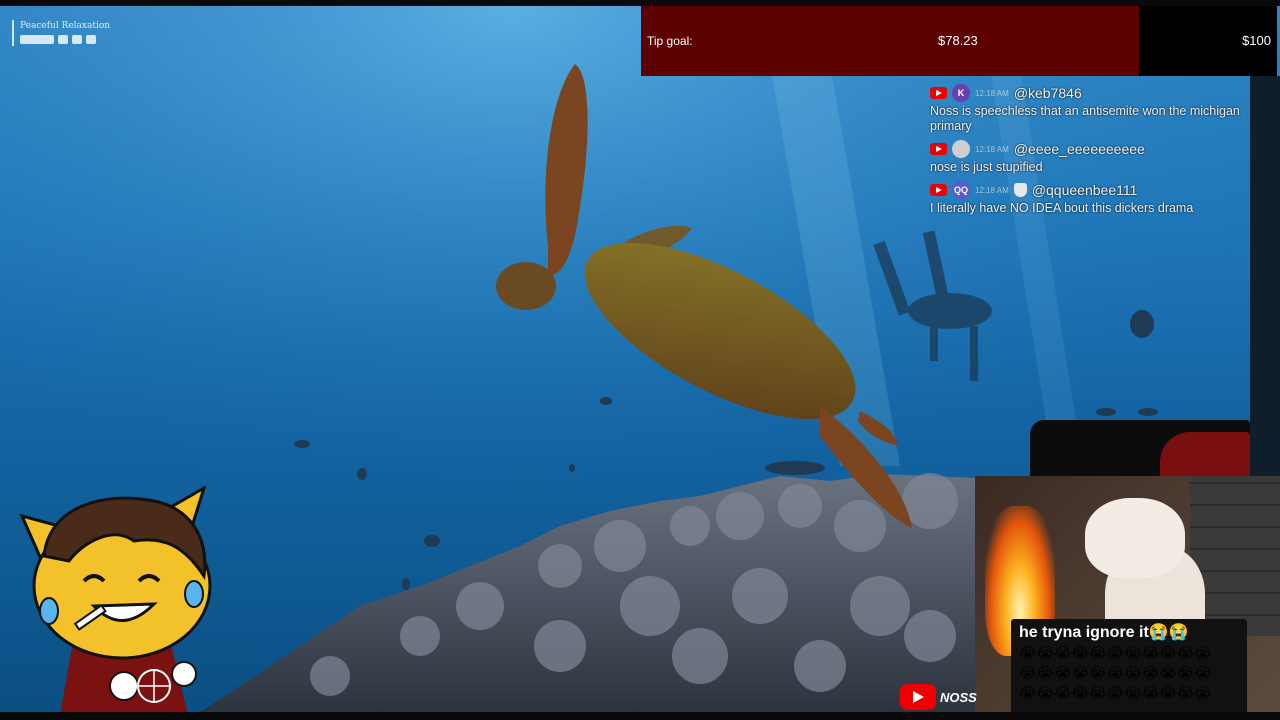  What do you see at coordinates (961, 93) in the screenshot?
I see `avatar: K` at bounding box center [961, 93].